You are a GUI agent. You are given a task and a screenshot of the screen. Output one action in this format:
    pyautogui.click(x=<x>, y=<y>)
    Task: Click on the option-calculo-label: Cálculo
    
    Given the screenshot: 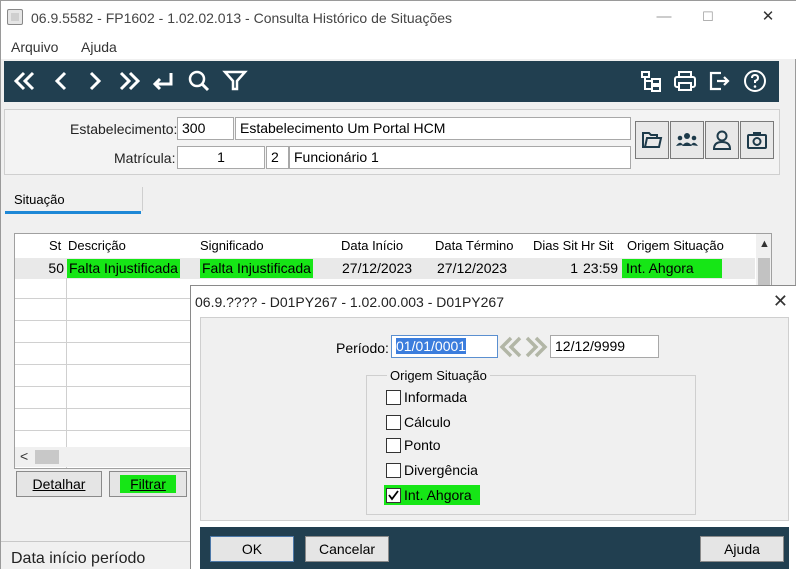 What is the action you would take?
    pyautogui.click(x=427, y=422)
    